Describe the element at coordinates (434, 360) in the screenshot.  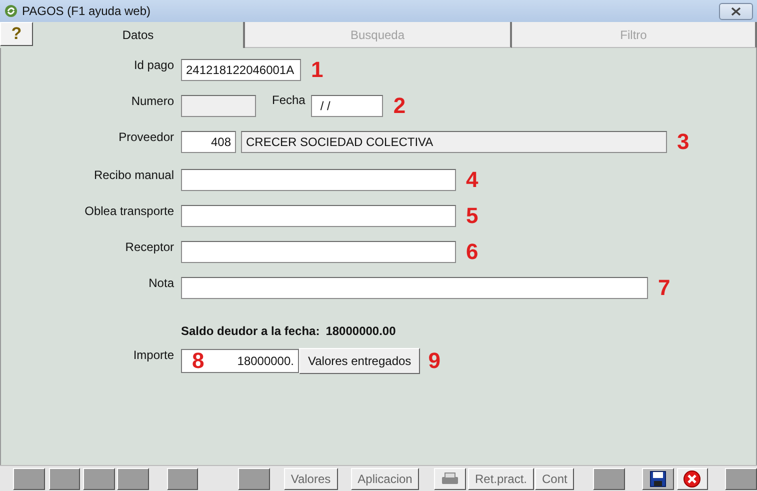
I see `annotation-number: 9` at that location.